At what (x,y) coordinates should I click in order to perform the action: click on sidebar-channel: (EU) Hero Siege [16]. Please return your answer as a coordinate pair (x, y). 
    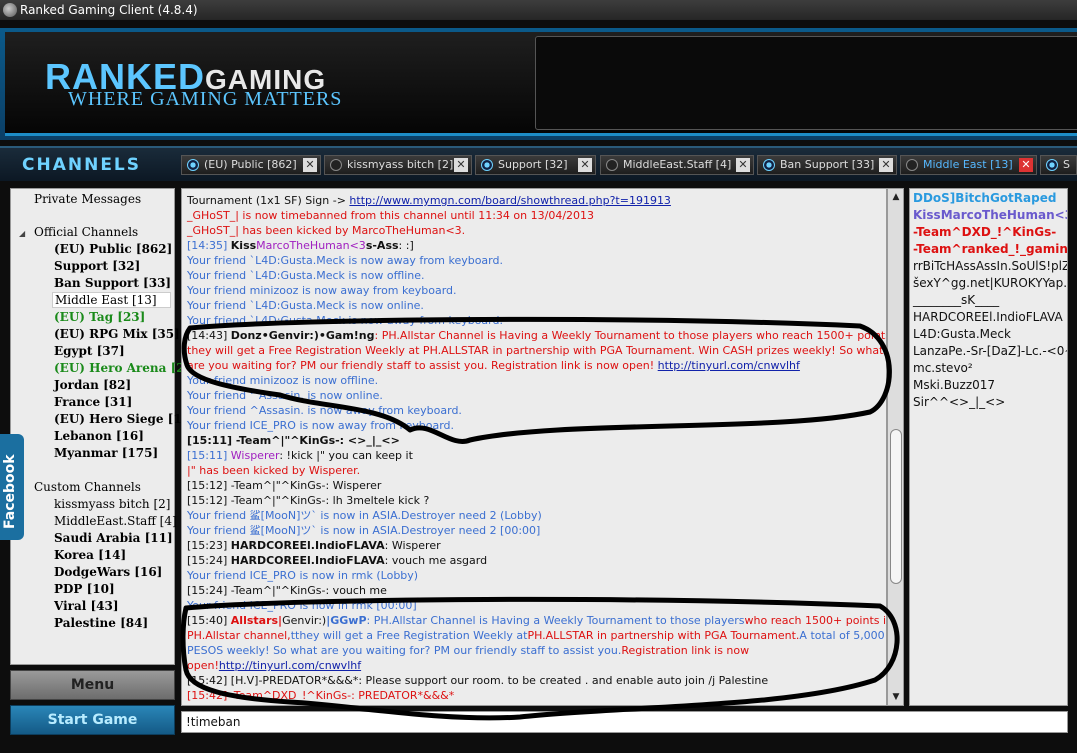
    Looking at the image, I should click on (125, 419).